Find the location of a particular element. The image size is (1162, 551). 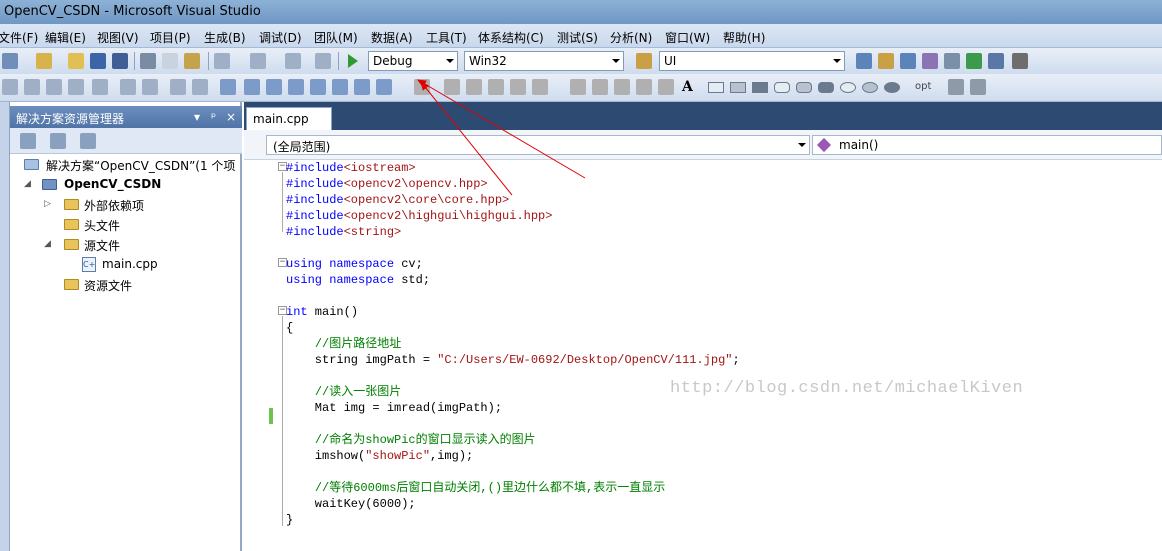

solution-explorer-icon is located at coordinates (864, 61).